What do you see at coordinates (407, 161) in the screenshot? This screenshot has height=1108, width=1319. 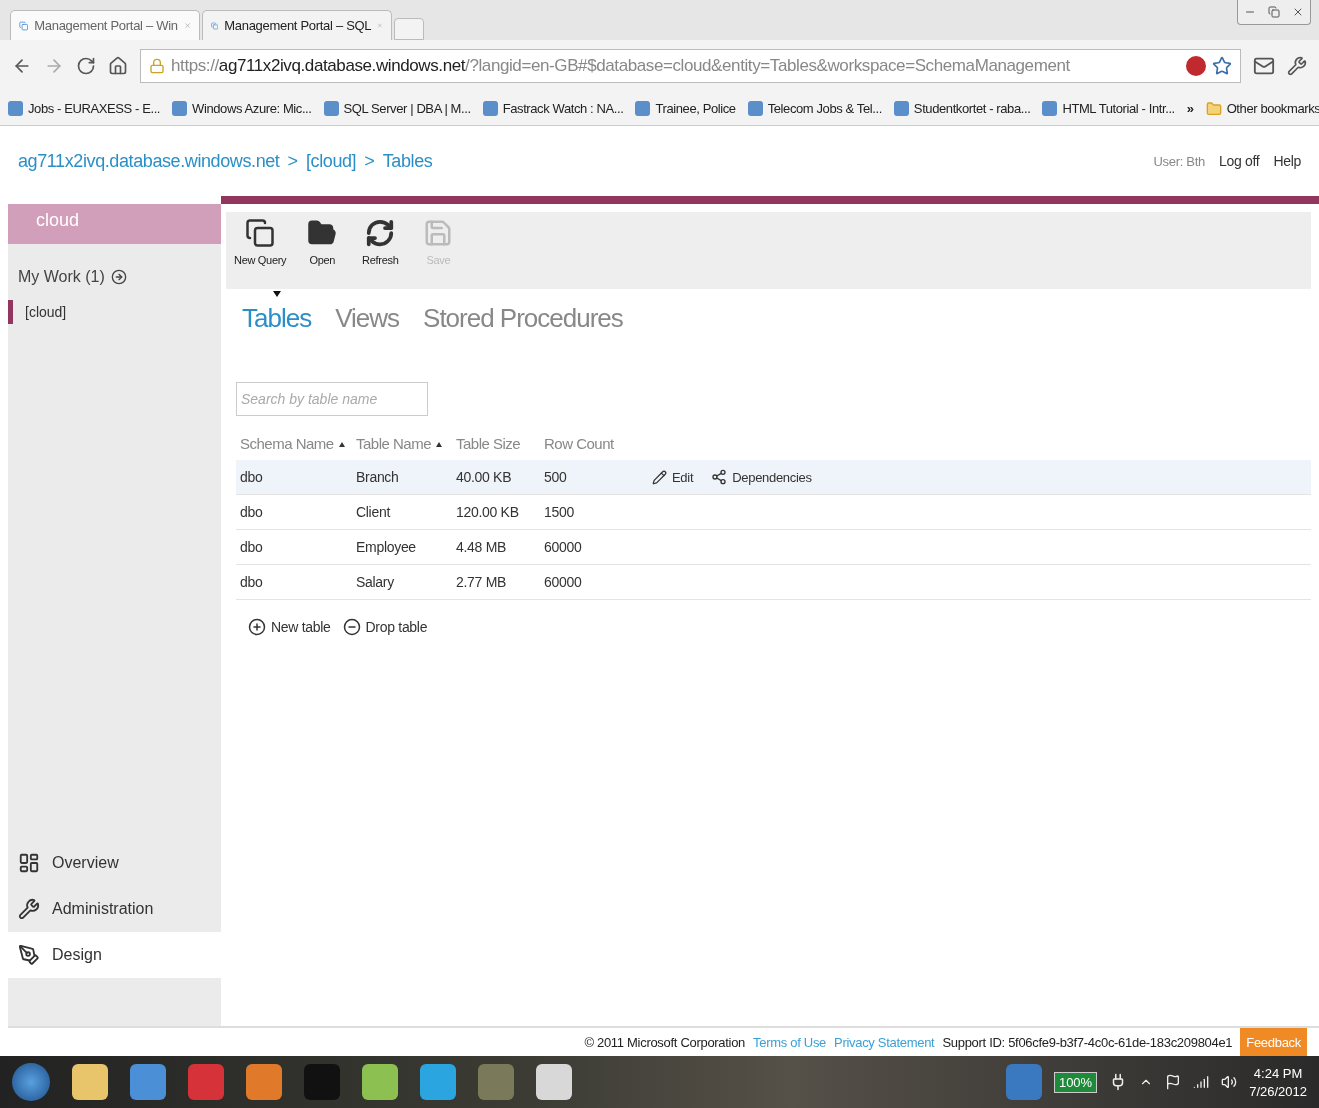 I see `breadcrumb-link: Tables` at bounding box center [407, 161].